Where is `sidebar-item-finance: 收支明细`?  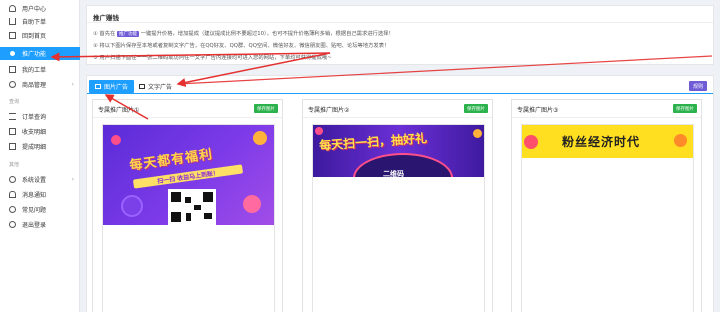 sidebar-item-finance: 收支明细 is located at coordinates (40, 131).